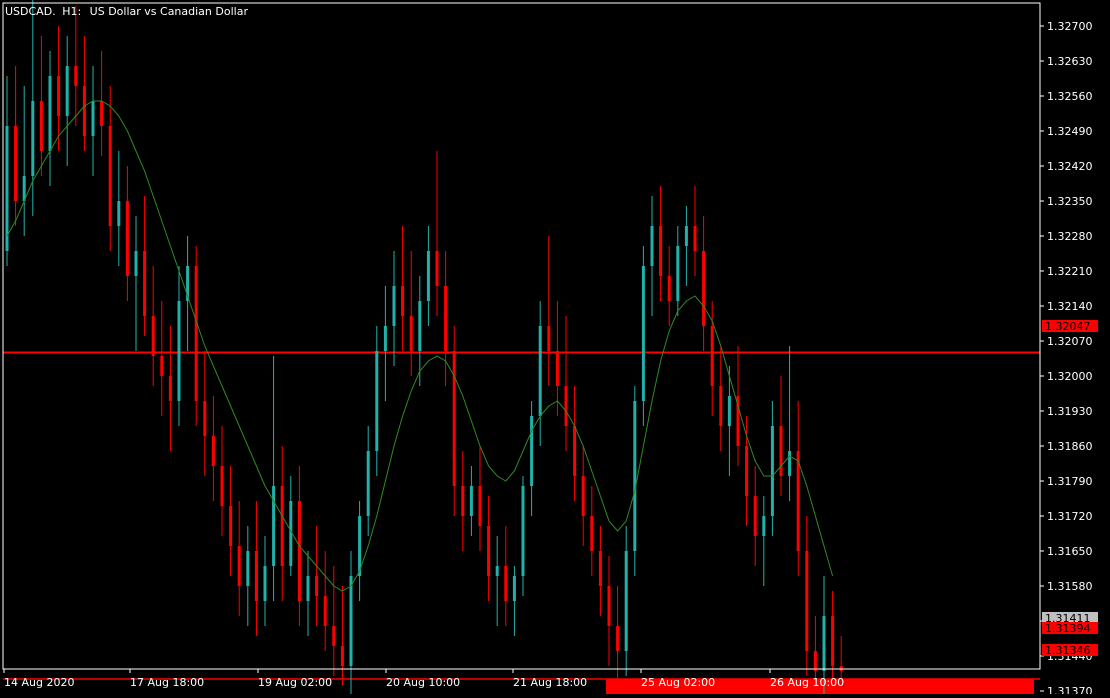 This screenshot has height=698, width=1110. What do you see at coordinates (30, 11) in the screenshot?
I see `symbol-label: USDCAD.` at bounding box center [30, 11].